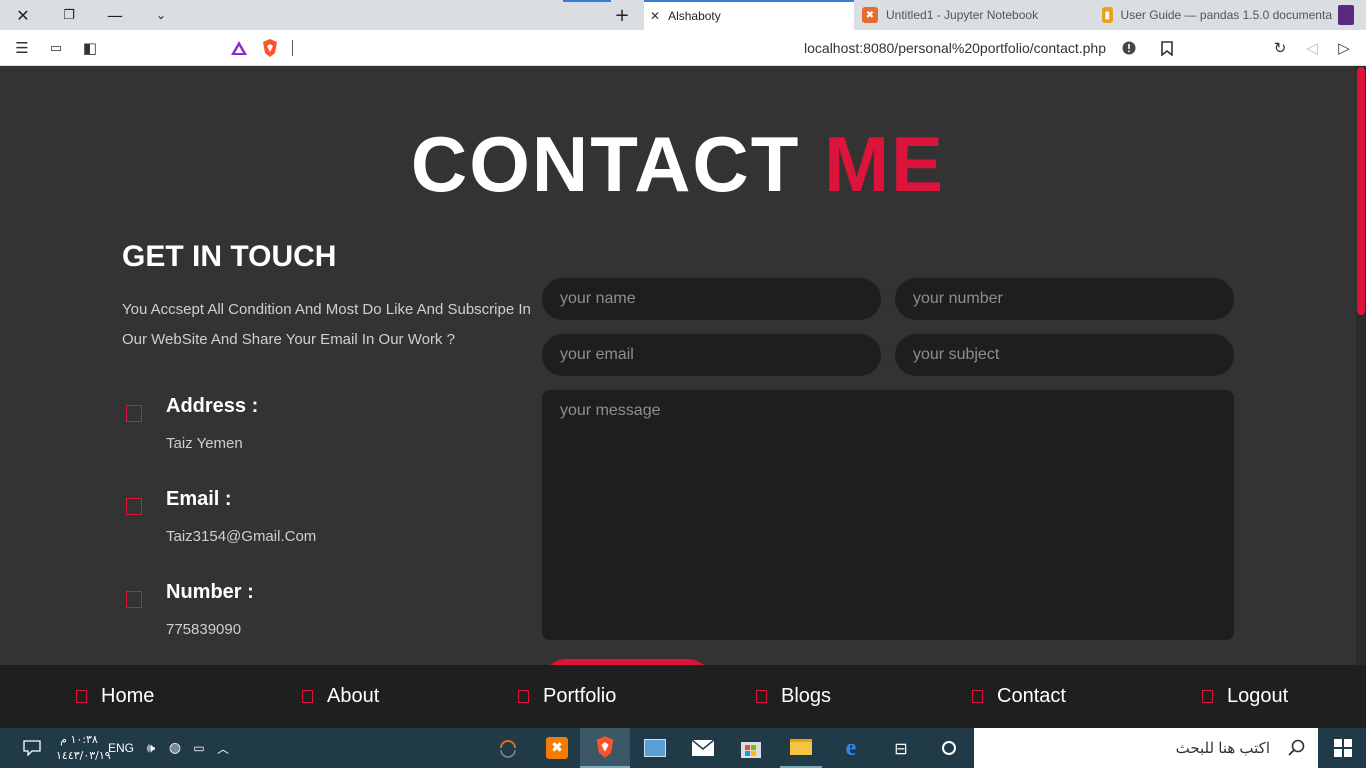 The image size is (1366, 768). I want to click on cortana-icon, so click(949, 748).